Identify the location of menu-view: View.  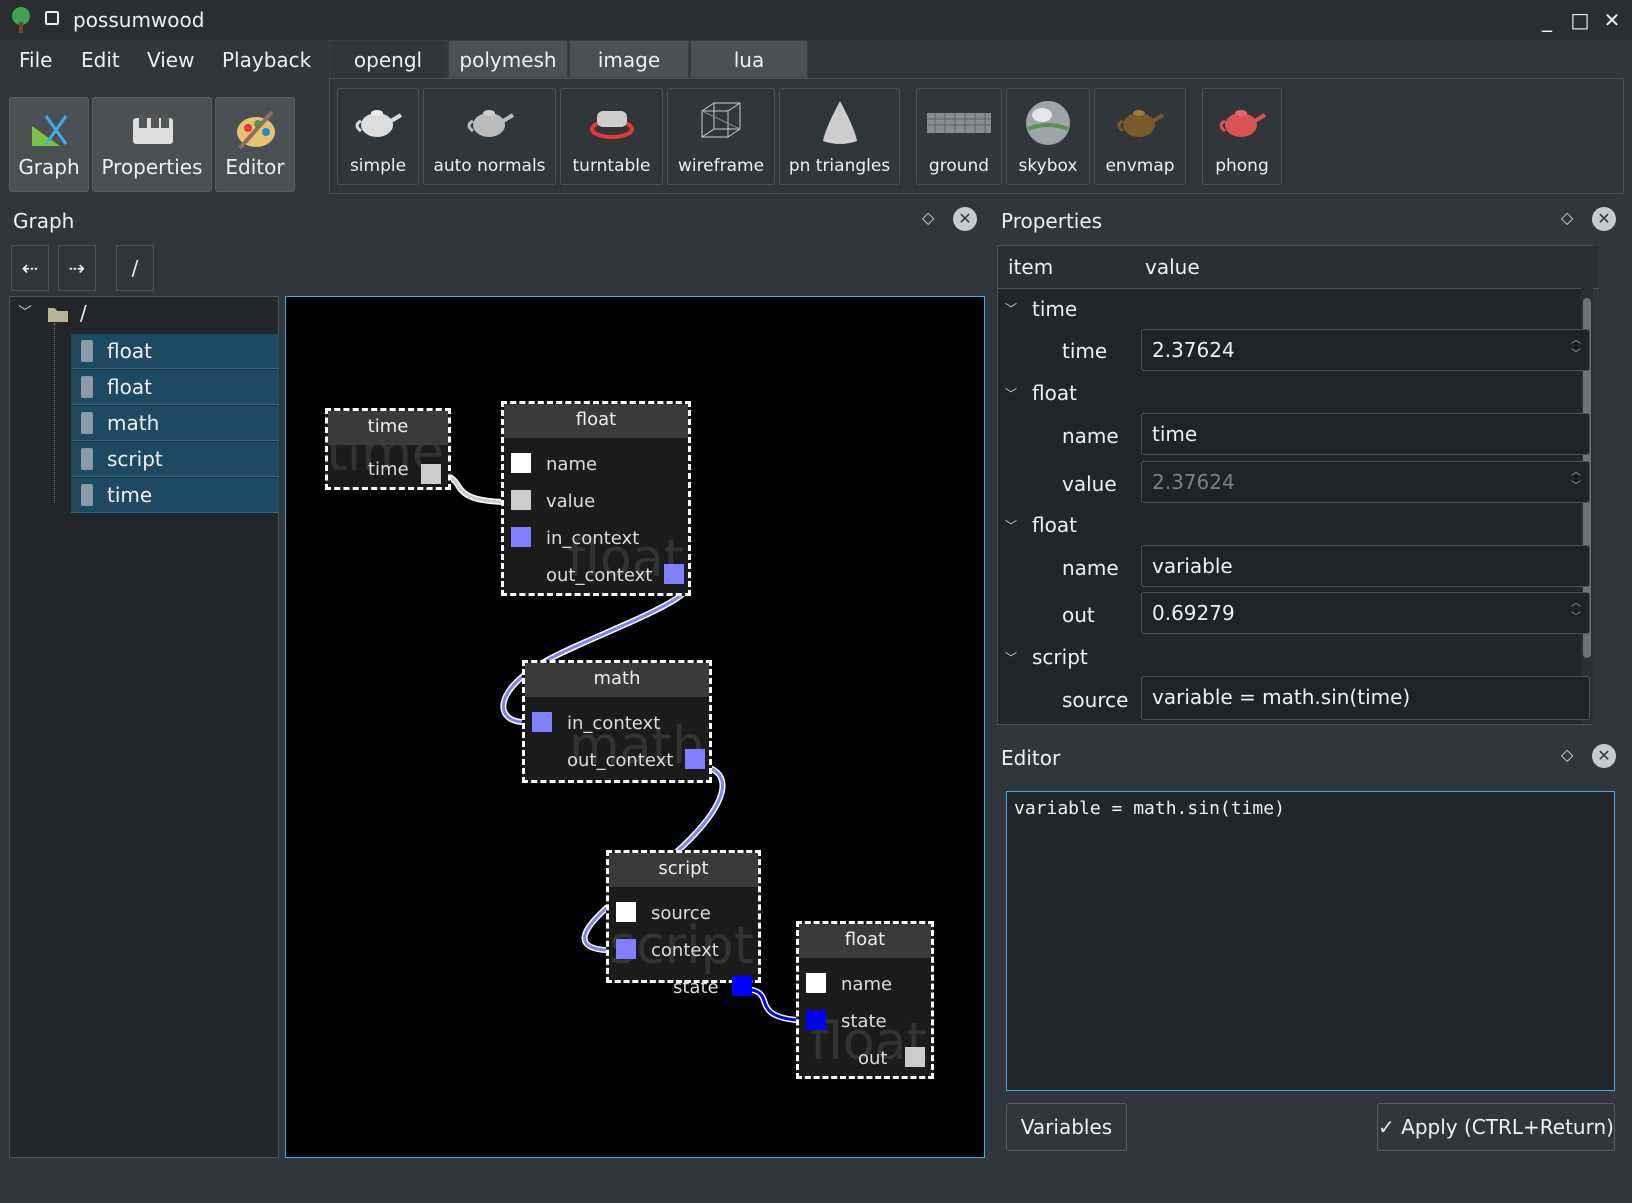
(170, 60).